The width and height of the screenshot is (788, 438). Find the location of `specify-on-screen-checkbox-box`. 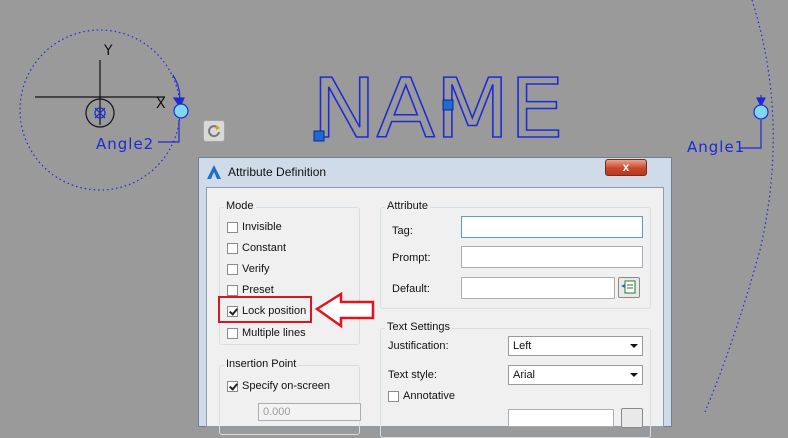

specify-on-screen-checkbox-box is located at coordinates (232, 386).